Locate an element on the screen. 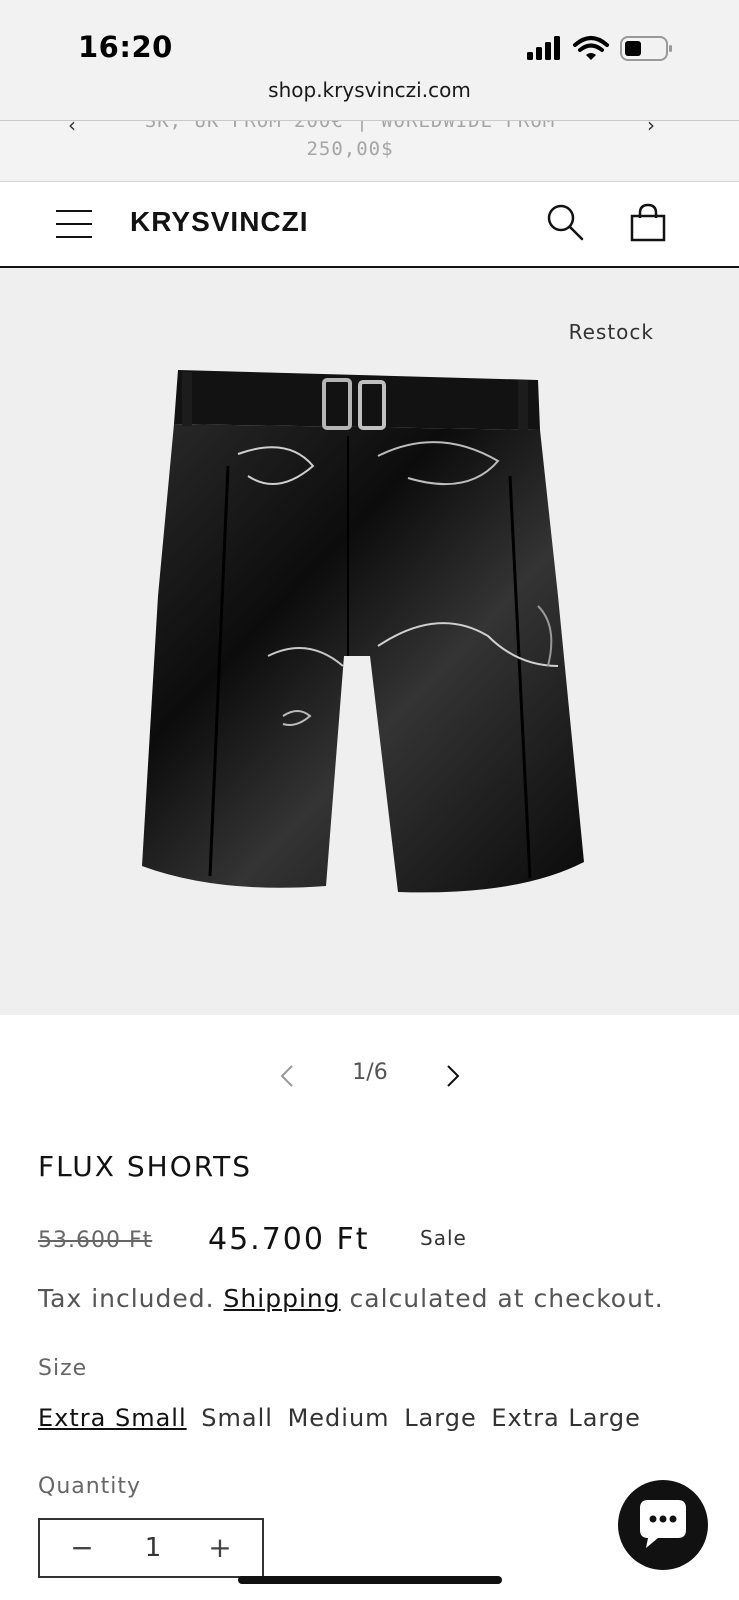  url-bar: shop.krysvinczi.com is located at coordinates (369, 90).